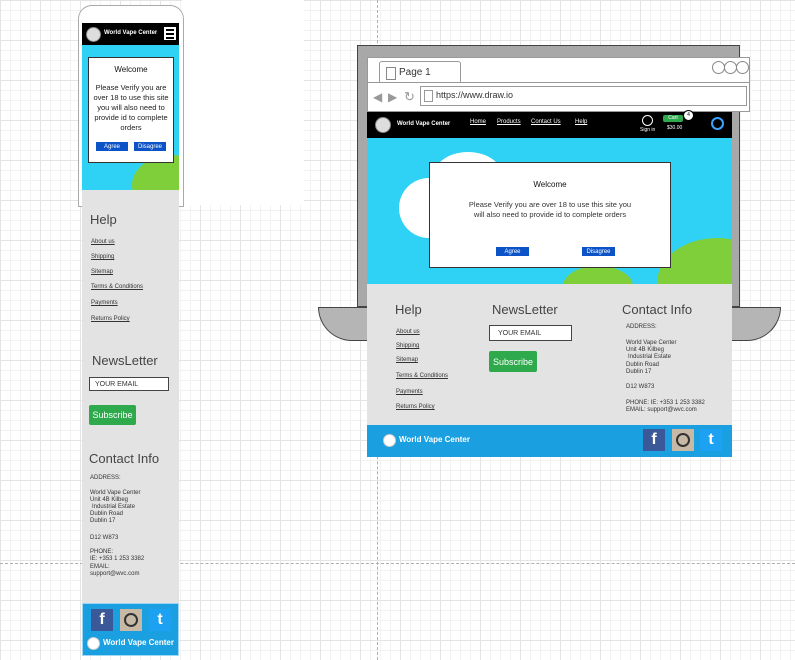 The image size is (795, 660). I want to click on email-label: EMAIL:, so click(100, 567).